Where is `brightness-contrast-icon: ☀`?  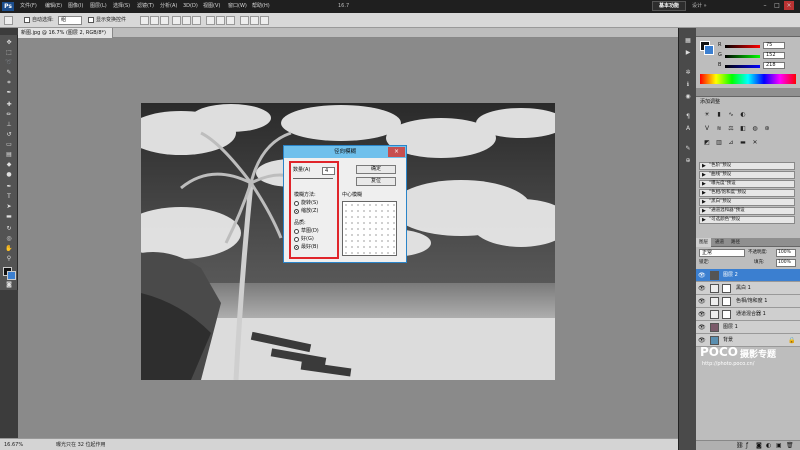 brightness-contrast-icon: ☀ is located at coordinates (707, 114).